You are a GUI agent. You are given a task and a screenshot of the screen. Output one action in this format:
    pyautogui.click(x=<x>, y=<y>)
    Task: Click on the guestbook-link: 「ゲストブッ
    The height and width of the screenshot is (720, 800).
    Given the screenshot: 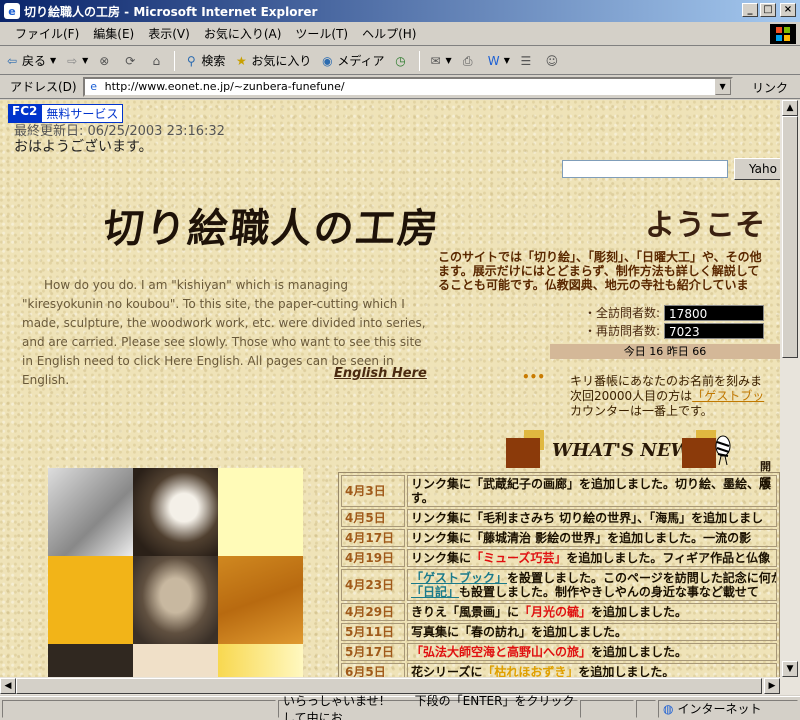 What is the action you would take?
    pyautogui.click(x=728, y=396)
    